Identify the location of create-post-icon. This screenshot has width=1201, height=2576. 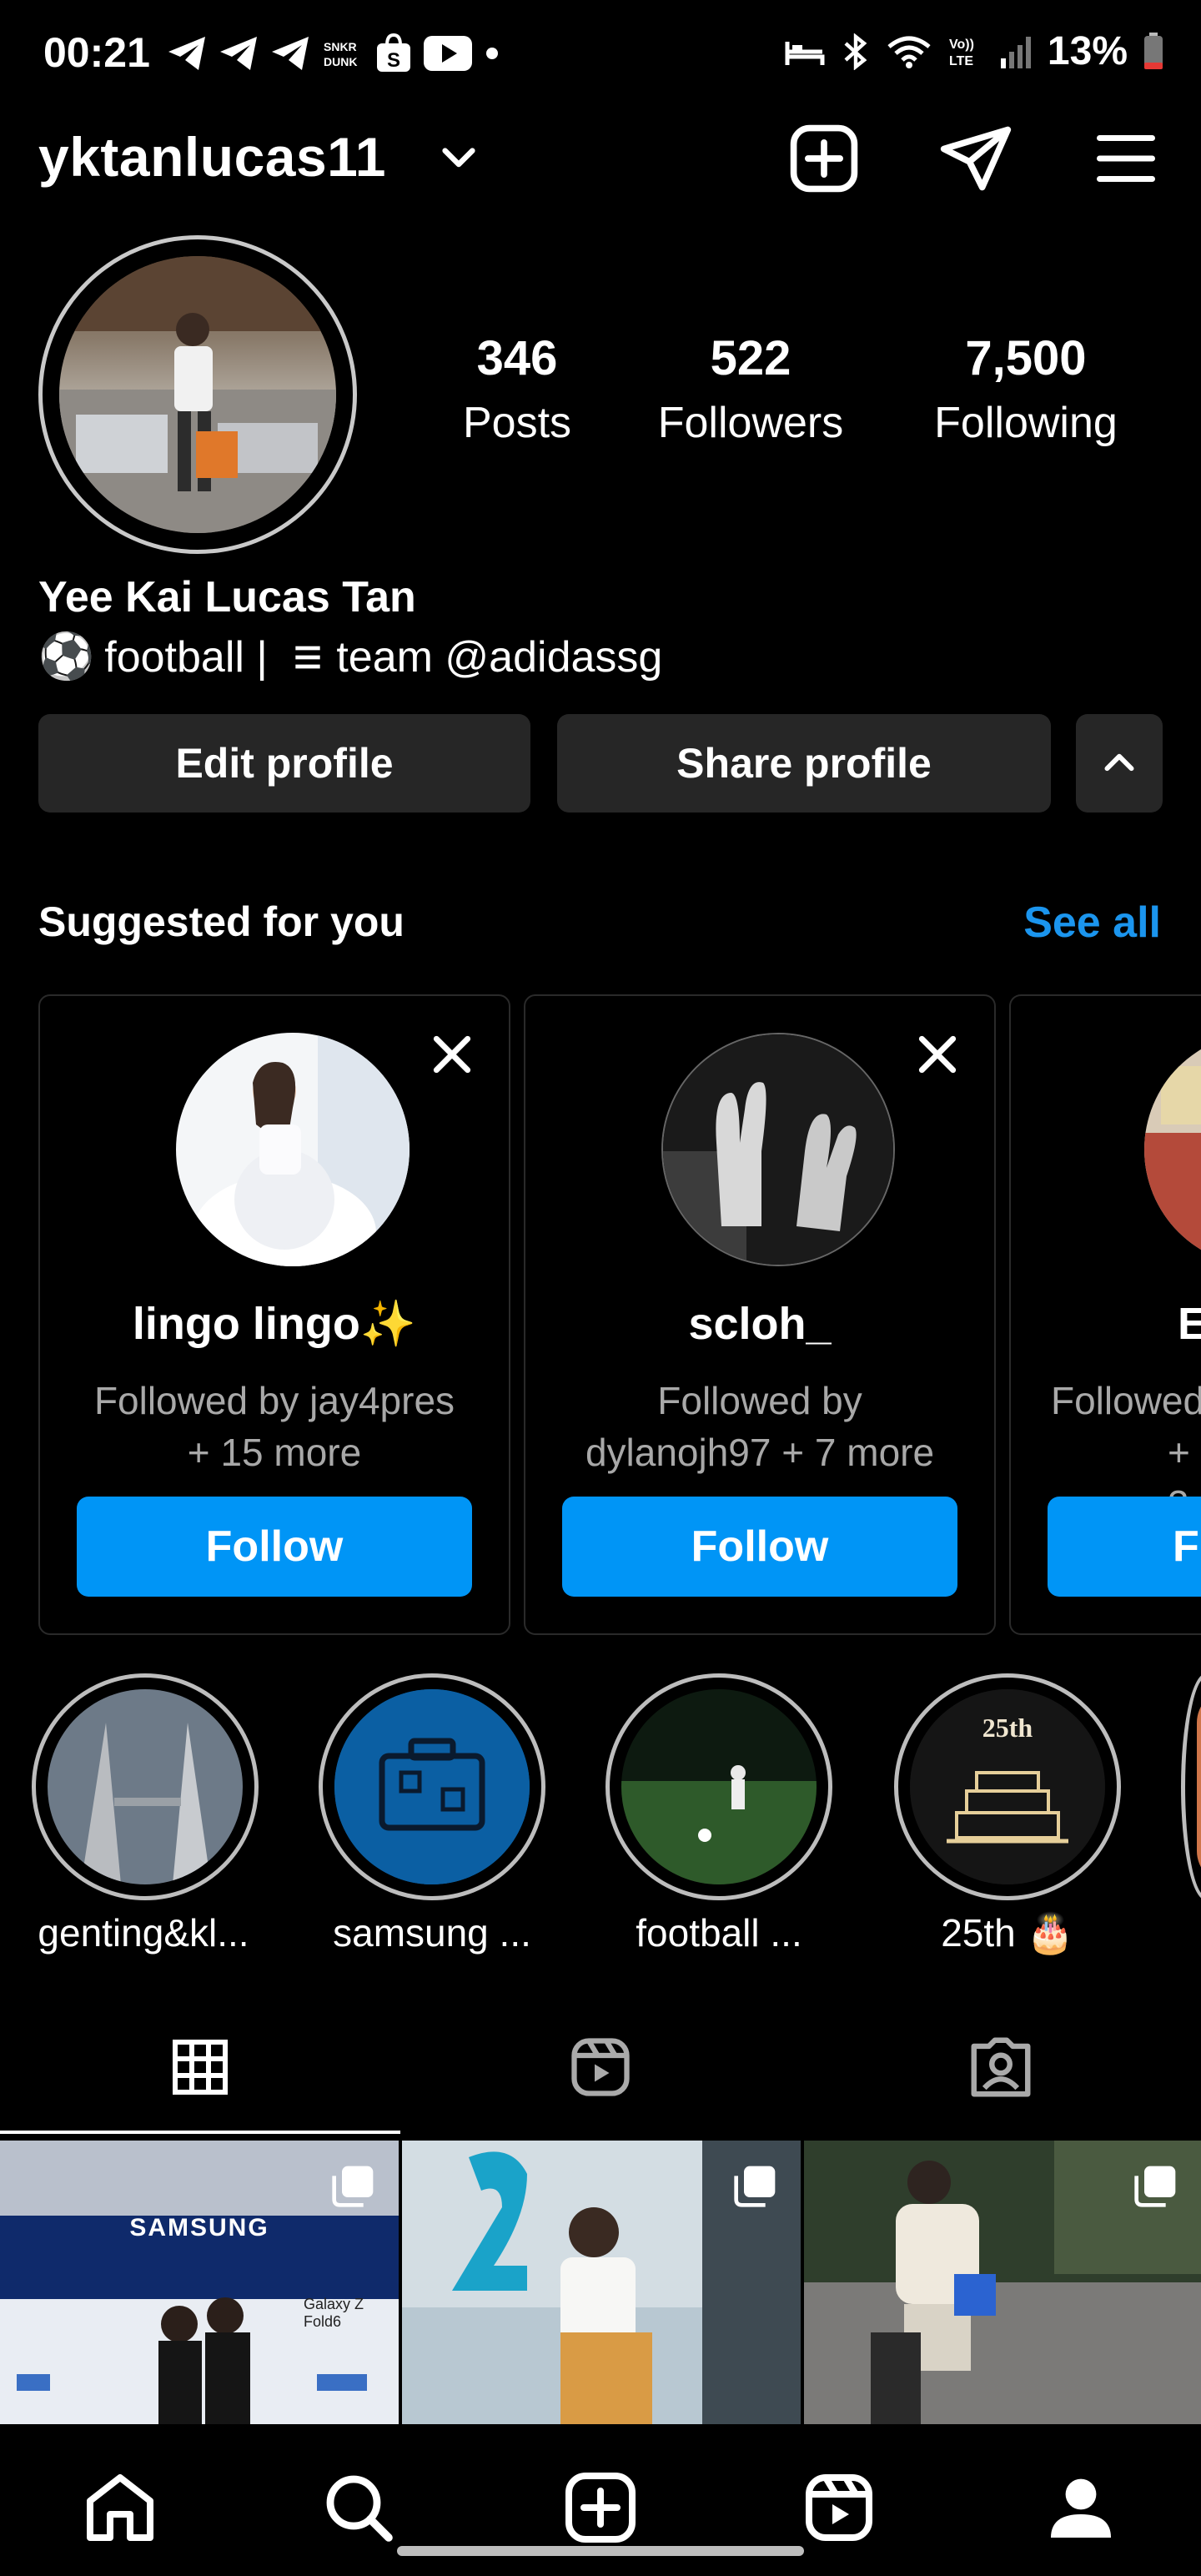
(824, 158).